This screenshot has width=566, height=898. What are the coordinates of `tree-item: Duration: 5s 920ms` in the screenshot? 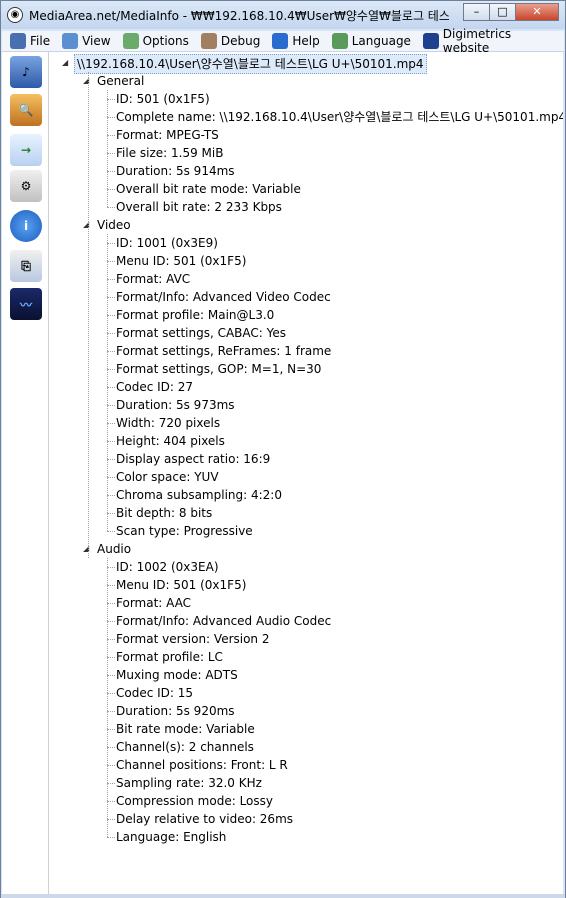 It's located at (175, 711).